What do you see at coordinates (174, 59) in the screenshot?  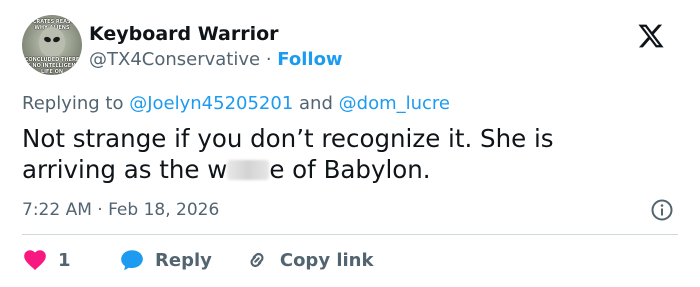 I see `author-handle: @TX4Conservative` at bounding box center [174, 59].